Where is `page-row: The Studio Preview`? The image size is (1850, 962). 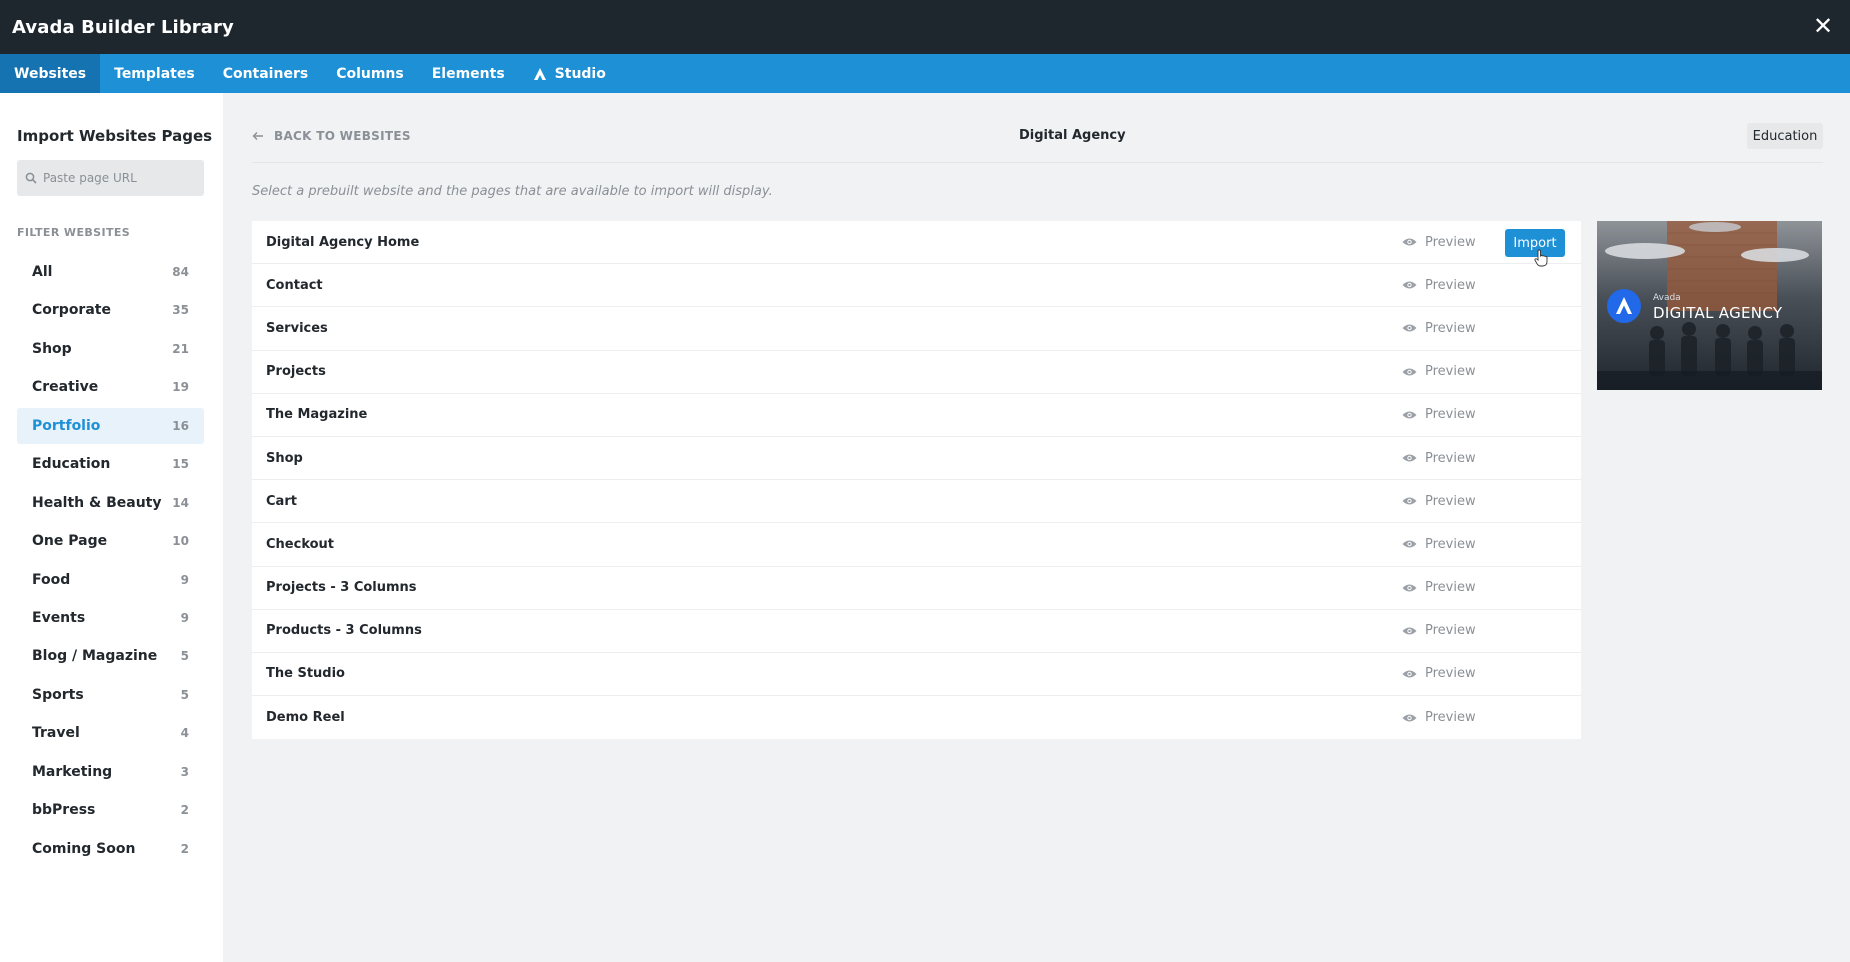
page-row: The Studio Preview is located at coordinates (916, 675).